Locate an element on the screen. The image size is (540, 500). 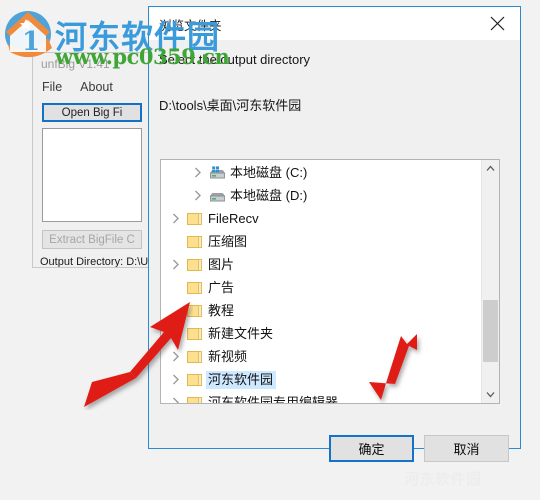
current-path-label: D:\tools\桌面\河东软件园 is located at coordinates (230, 105).